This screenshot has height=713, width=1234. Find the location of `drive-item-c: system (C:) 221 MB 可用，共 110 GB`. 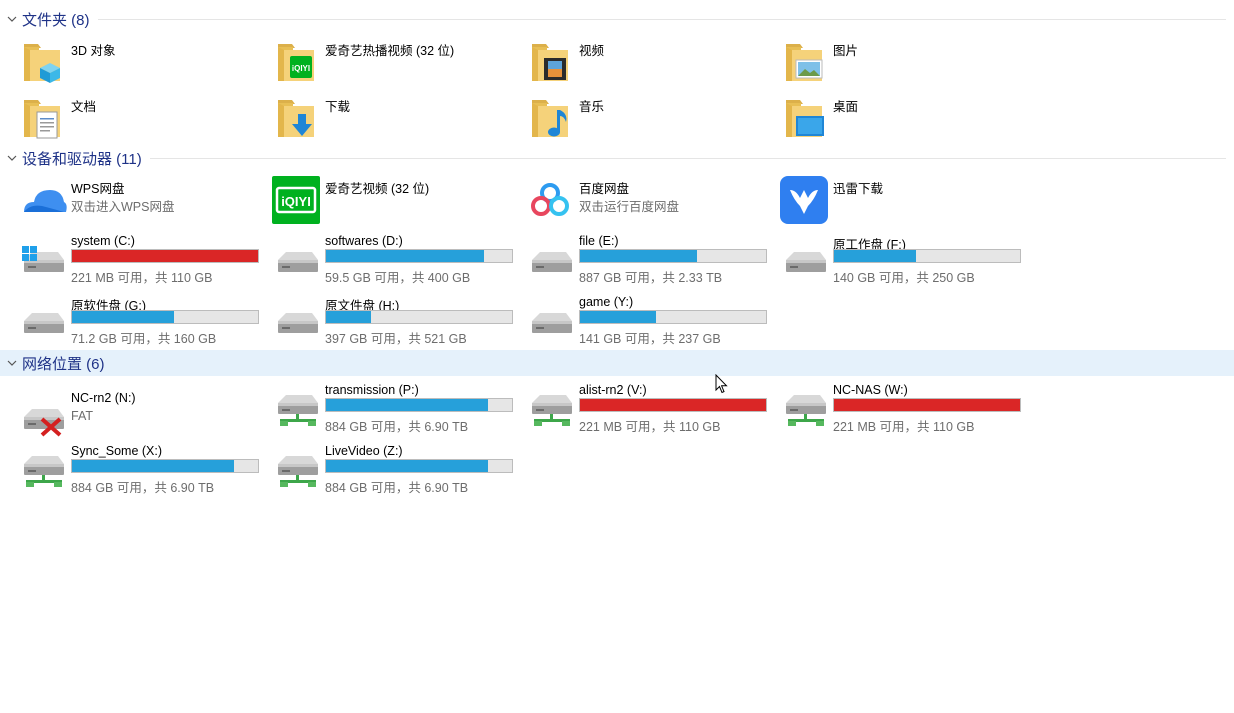

drive-item-c: system (C:) 221 MB 可用，共 110 GB is located at coordinates (140, 260).